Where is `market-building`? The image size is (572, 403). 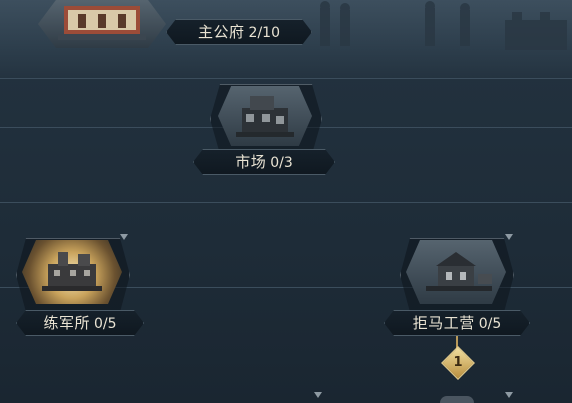
market-building is located at coordinates (265, 116).